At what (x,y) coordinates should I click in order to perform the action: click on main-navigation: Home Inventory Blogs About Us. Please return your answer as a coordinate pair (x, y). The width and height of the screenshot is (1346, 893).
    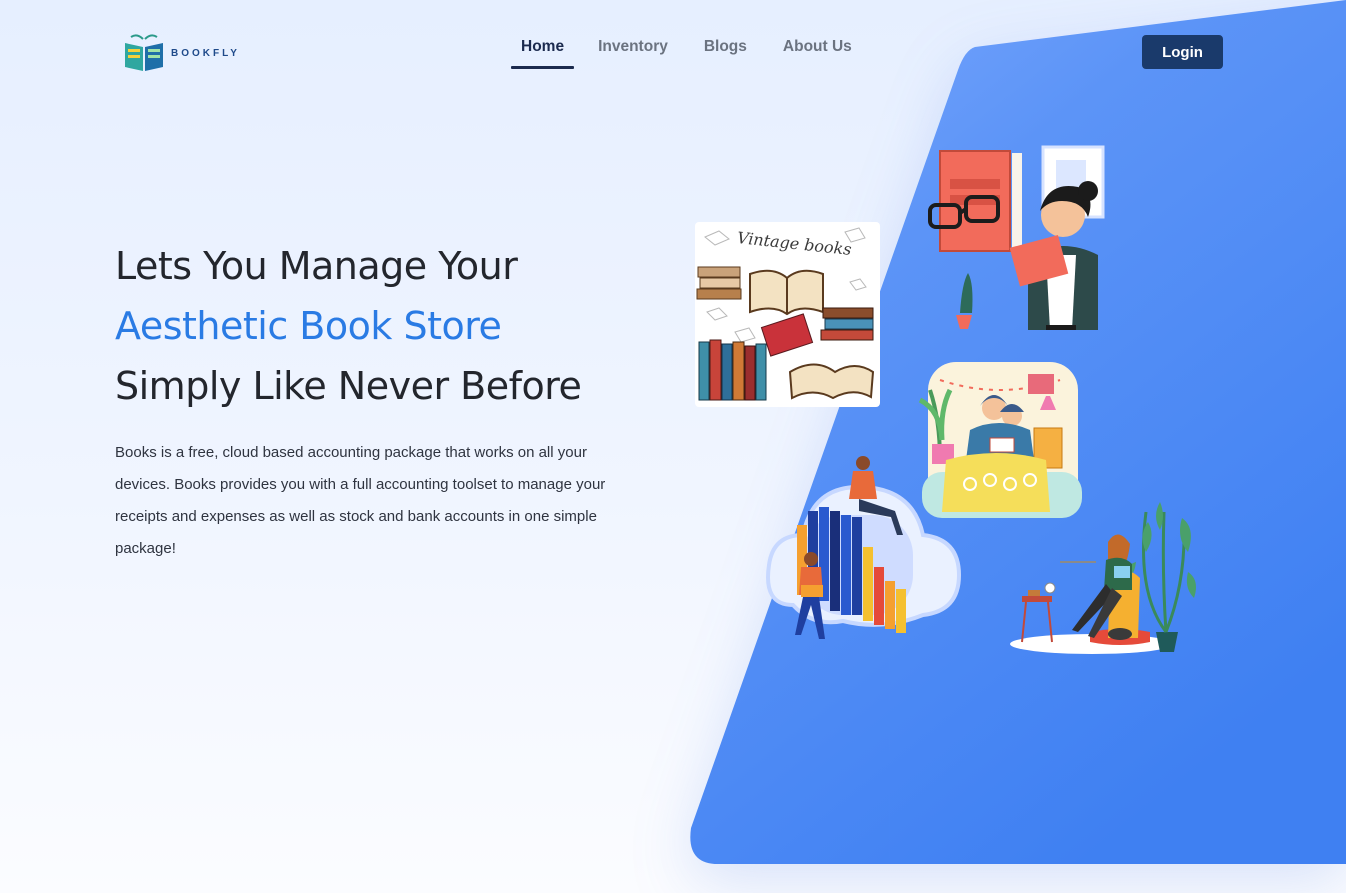
    Looking at the image, I should click on (690, 53).